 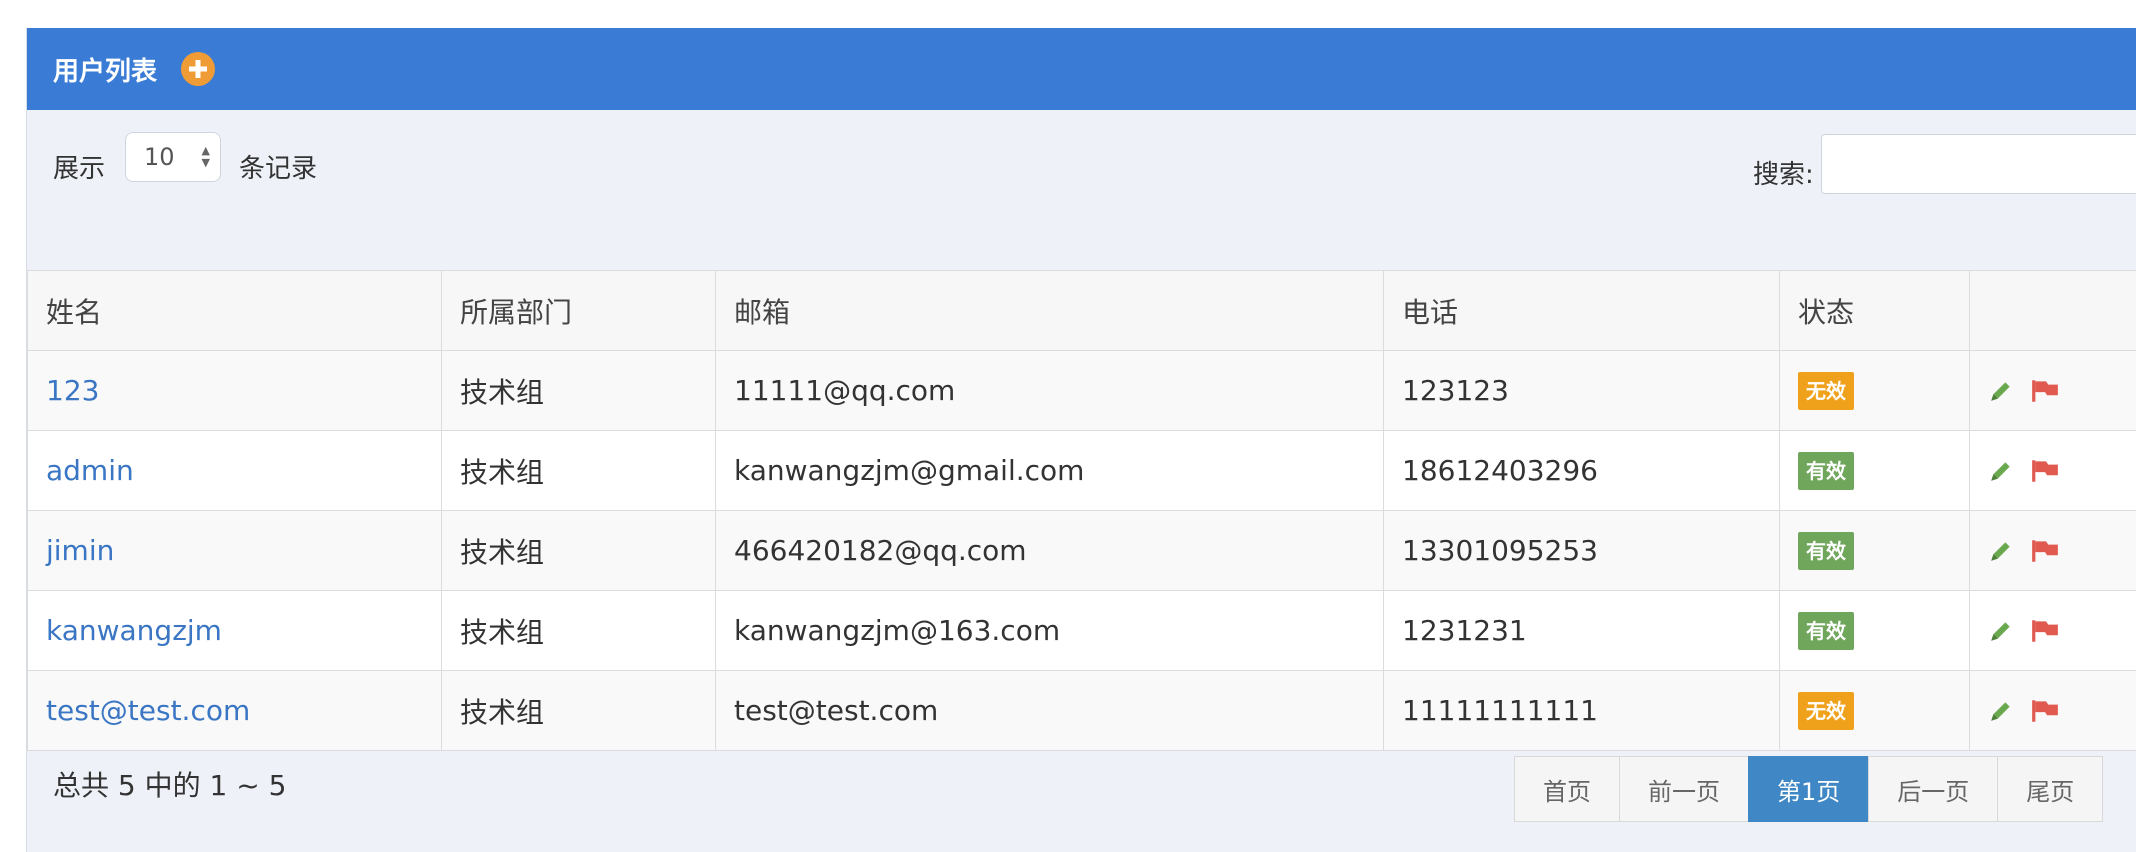 I want to click on table-row: 123 技术组 11111@qq.com 123123 无效, so click(x=1081, y=390).